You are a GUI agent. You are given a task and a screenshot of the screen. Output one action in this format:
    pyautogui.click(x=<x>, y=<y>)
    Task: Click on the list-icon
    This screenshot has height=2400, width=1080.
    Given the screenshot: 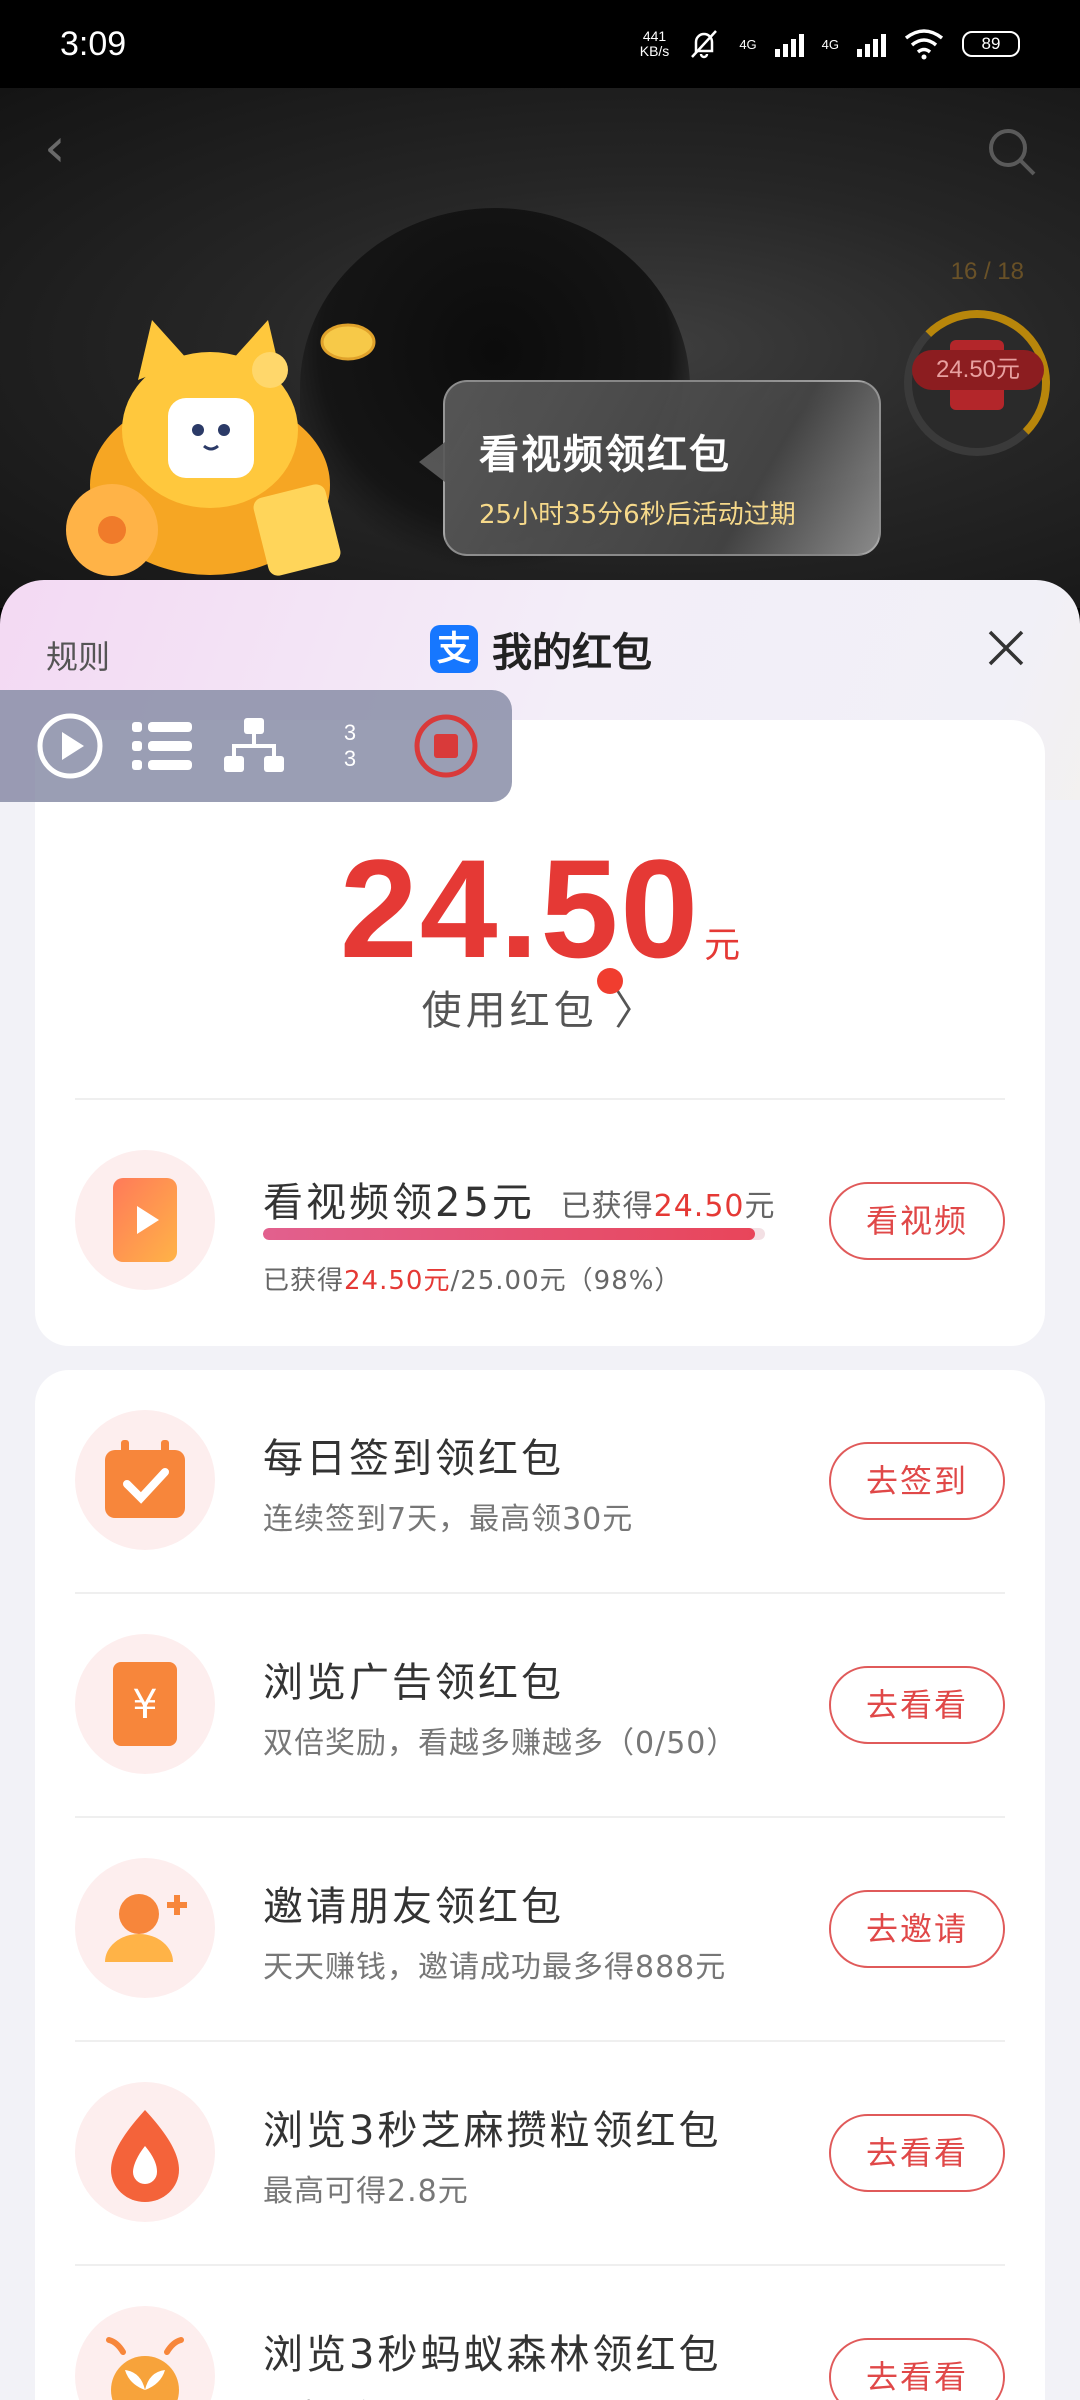 What is the action you would take?
    pyautogui.click(x=162, y=746)
    